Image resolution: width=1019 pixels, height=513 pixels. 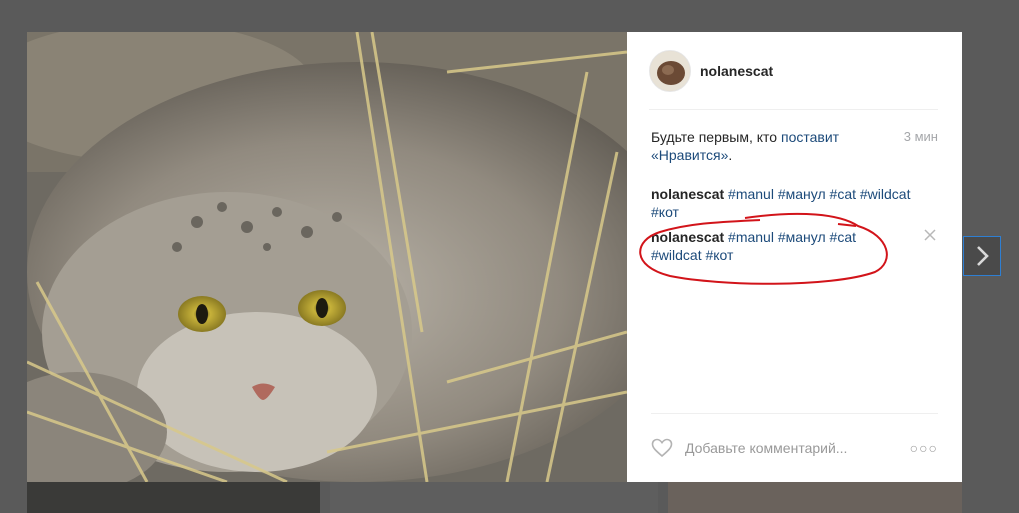 I want to click on post-header: nolanescat, so click(x=793, y=71).